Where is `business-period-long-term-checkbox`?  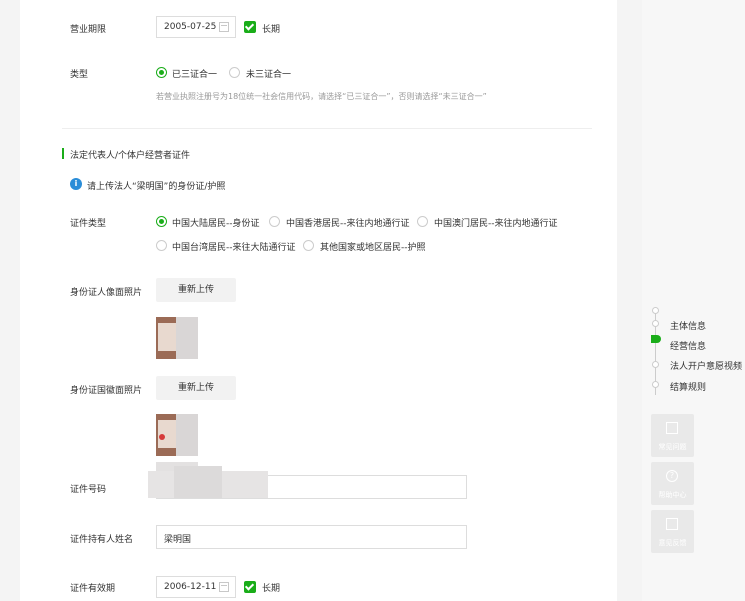 business-period-long-term-checkbox is located at coordinates (250, 27).